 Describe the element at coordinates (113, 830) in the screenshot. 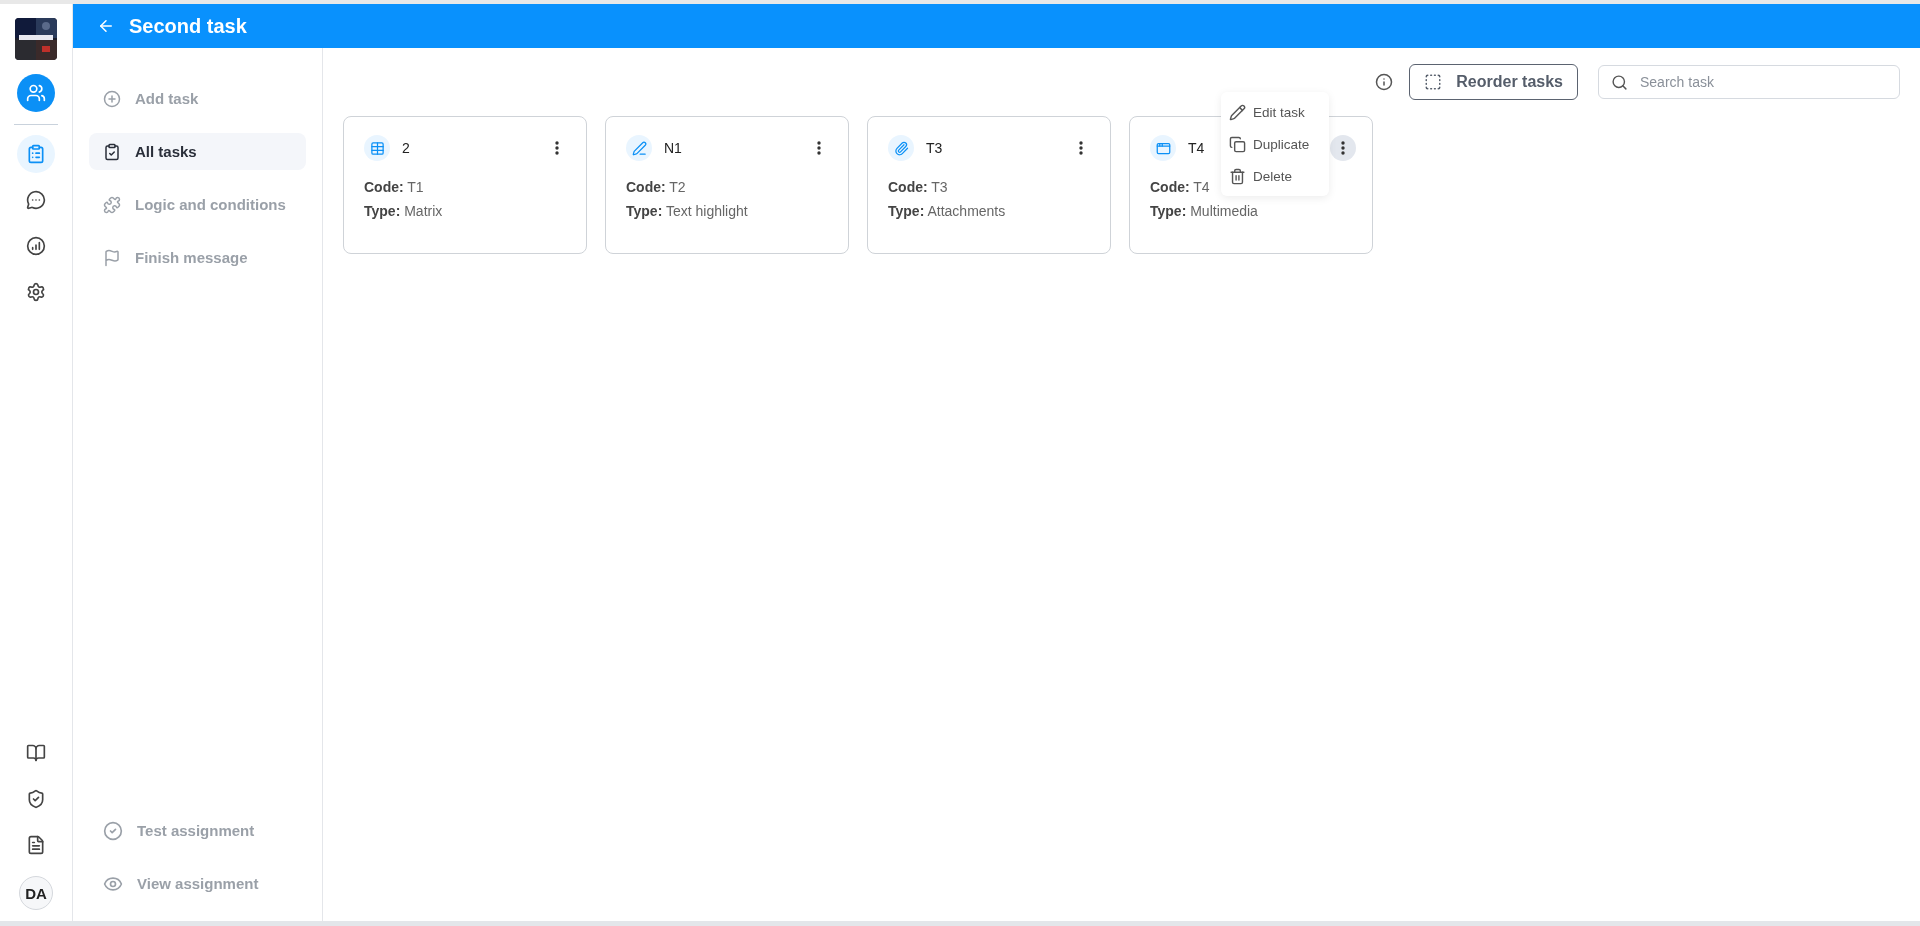

I see `check-circle-icon` at that location.